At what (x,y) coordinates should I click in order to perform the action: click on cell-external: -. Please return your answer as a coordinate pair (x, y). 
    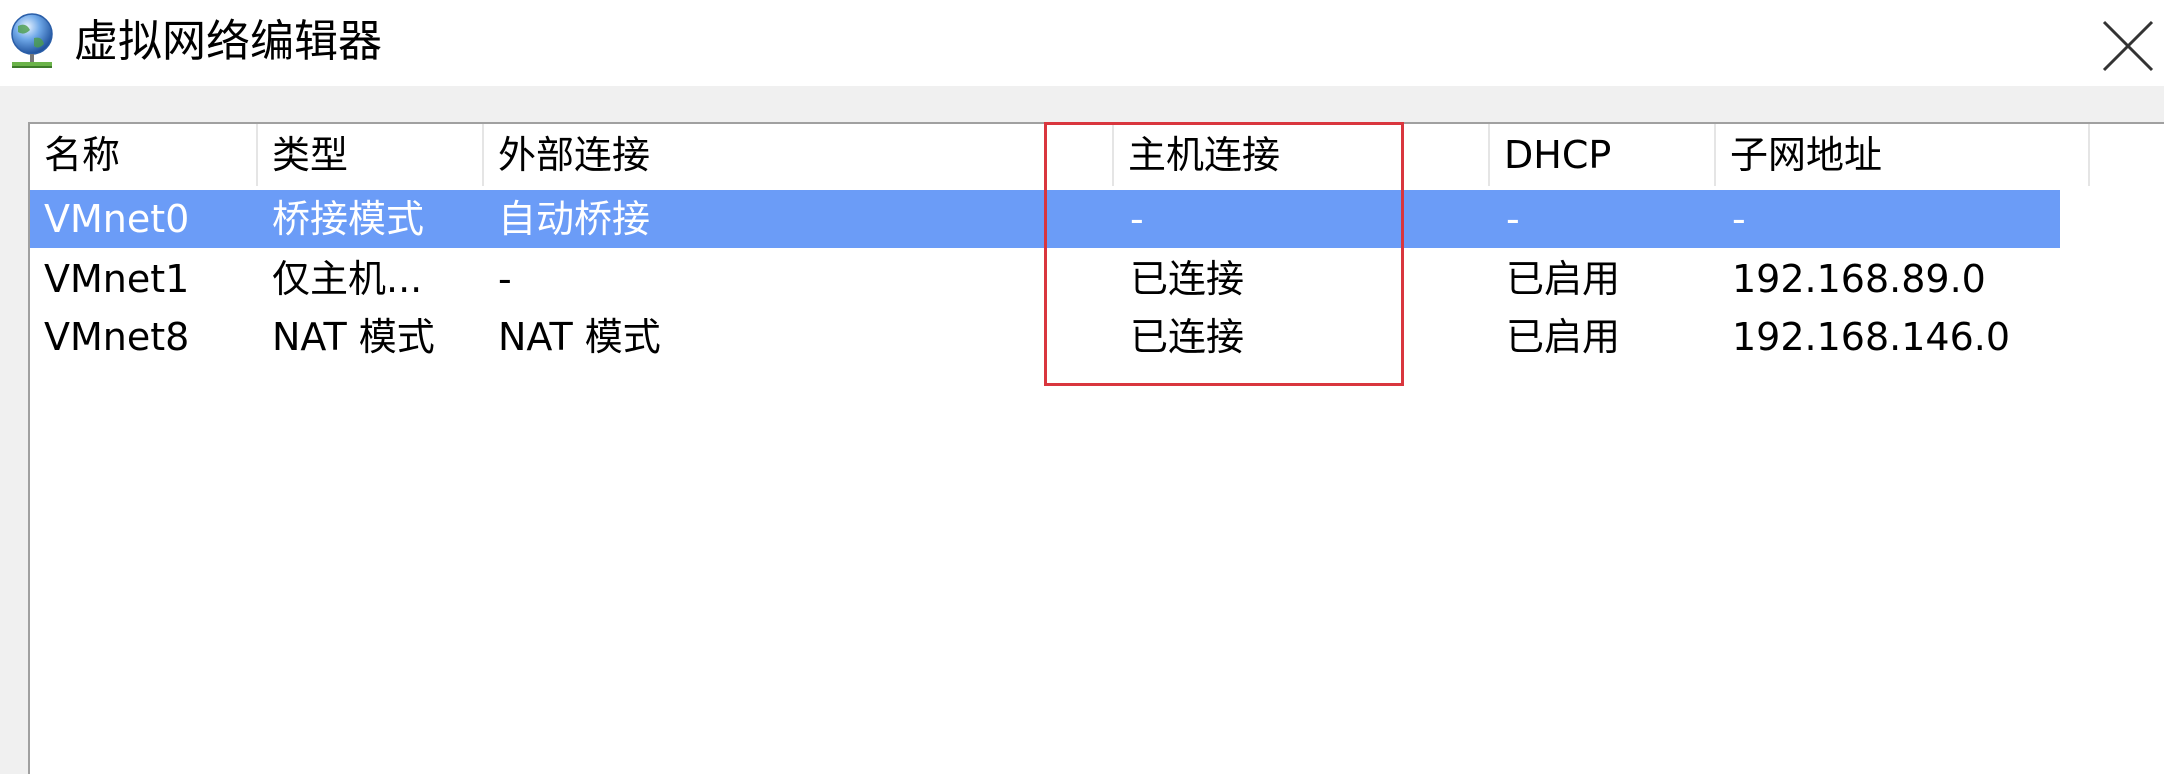
    Looking at the image, I should click on (505, 279).